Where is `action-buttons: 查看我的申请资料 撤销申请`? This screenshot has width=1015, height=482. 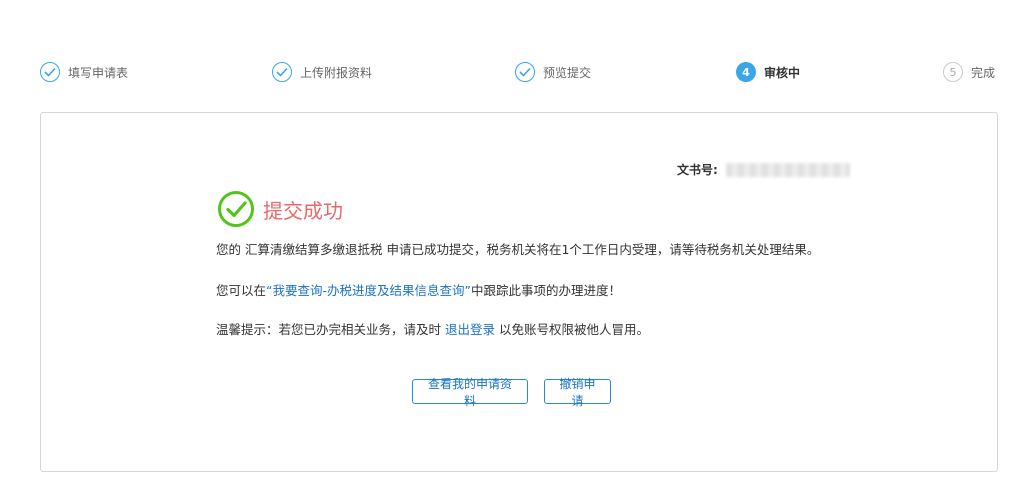
action-buttons: 查看我的申请资料 撤销申请 is located at coordinates (511, 392).